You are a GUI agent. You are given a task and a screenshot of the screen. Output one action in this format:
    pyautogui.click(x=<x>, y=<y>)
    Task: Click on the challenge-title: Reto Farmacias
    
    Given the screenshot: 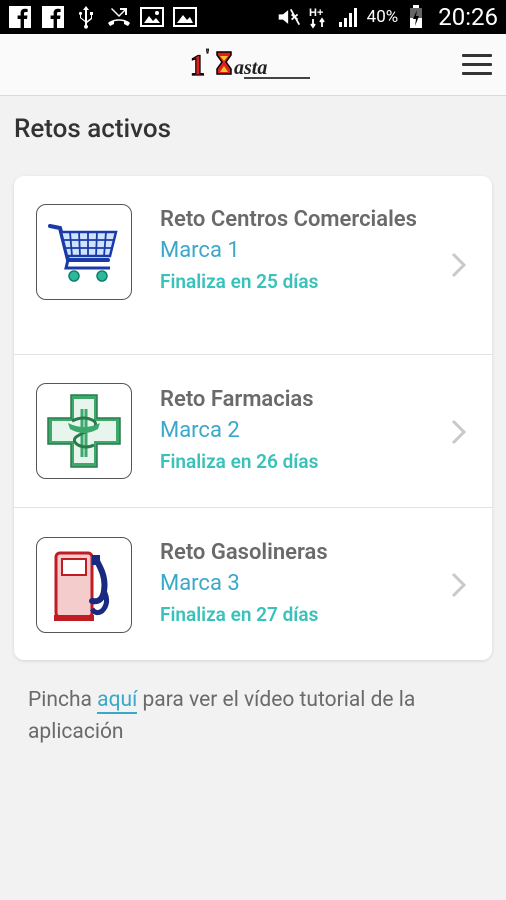 What is the action you would take?
    pyautogui.click(x=237, y=399)
    